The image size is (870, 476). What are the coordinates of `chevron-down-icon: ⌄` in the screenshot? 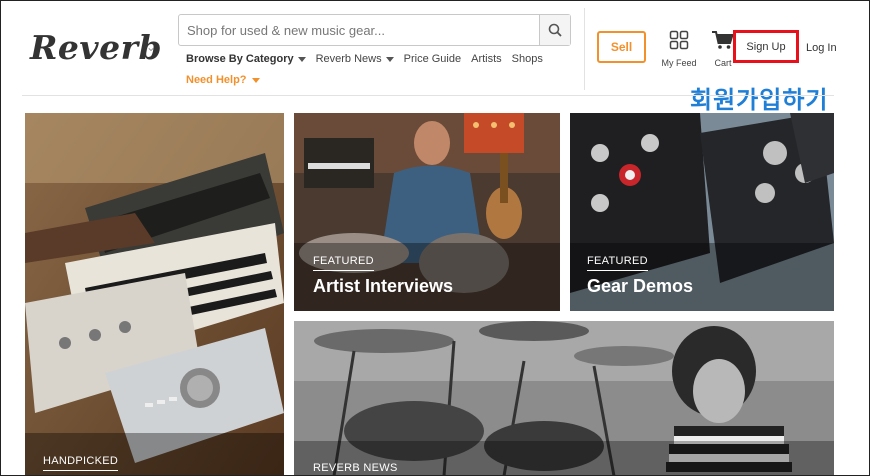 It's located at (151, 47).